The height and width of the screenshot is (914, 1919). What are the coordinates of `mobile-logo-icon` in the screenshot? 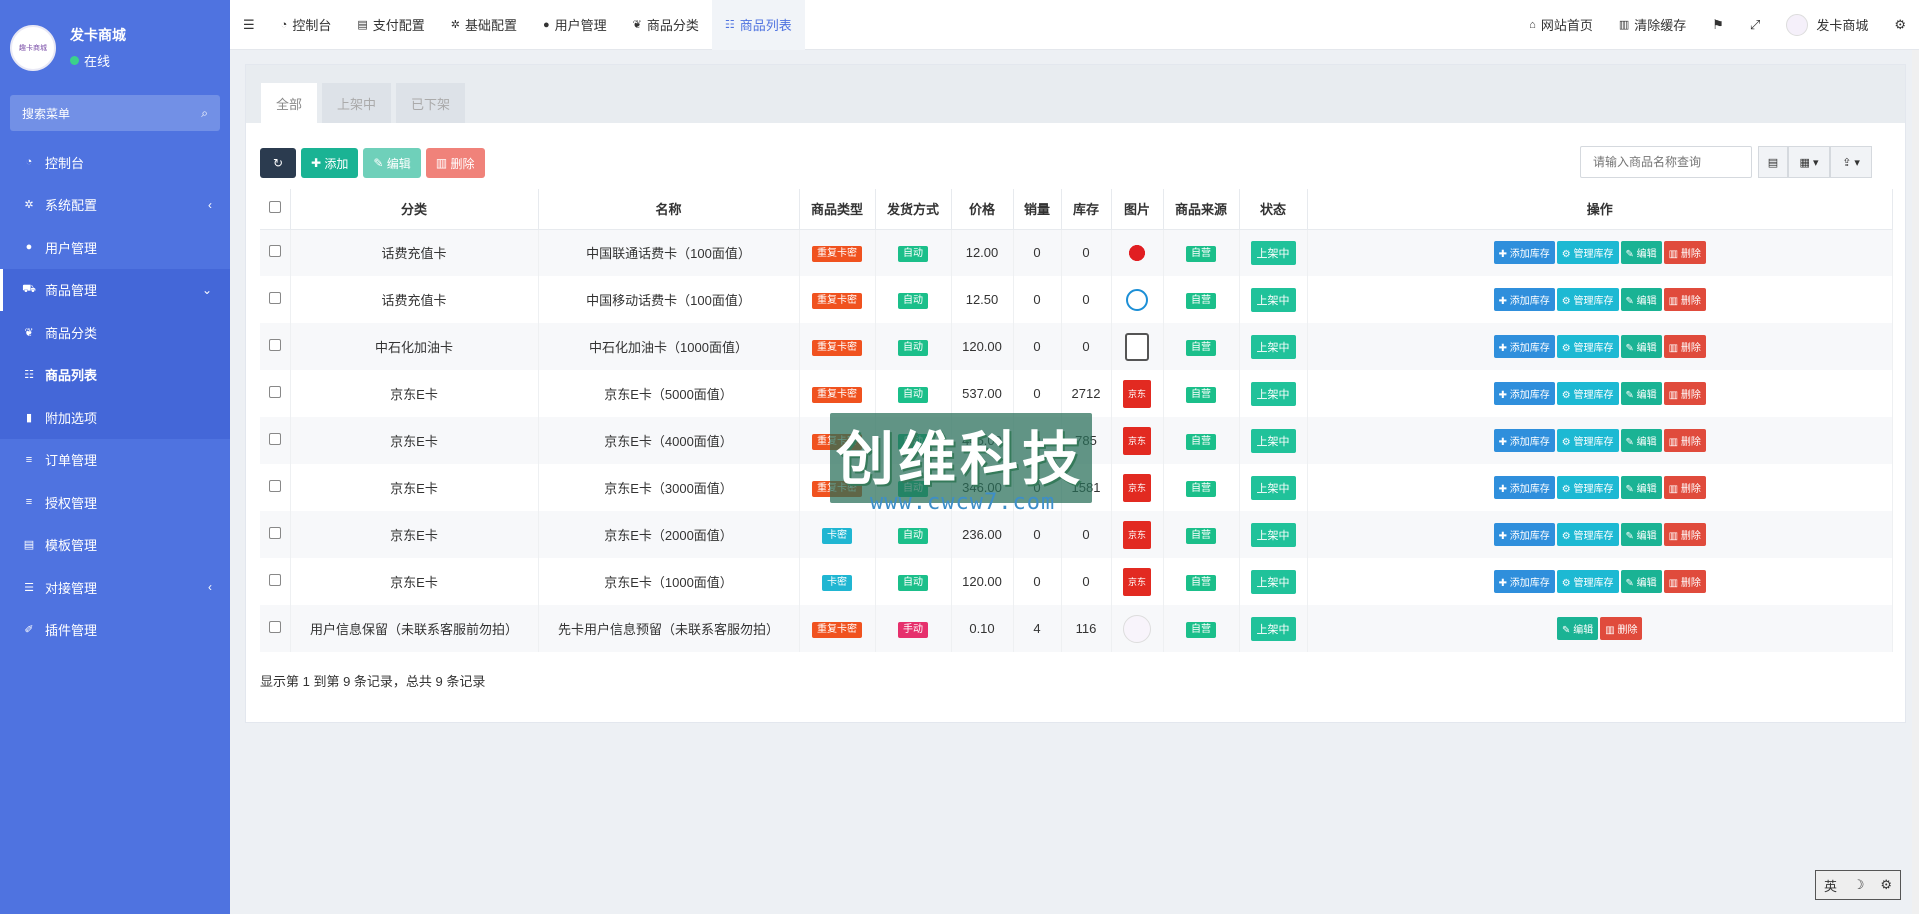 It's located at (1137, 299).